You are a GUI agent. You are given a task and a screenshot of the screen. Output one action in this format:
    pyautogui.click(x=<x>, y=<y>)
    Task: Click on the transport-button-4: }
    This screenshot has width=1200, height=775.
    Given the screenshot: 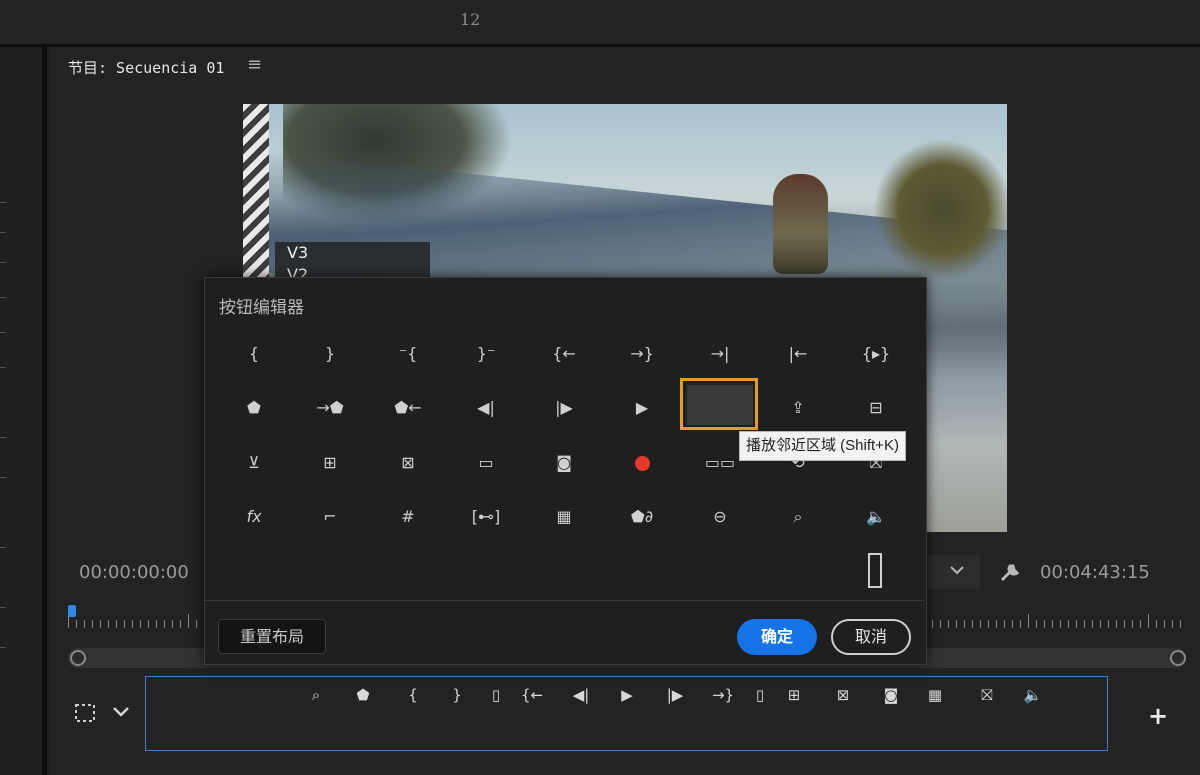 What is the action you would take?
    pyautogui.click(x=457, y=695)
    